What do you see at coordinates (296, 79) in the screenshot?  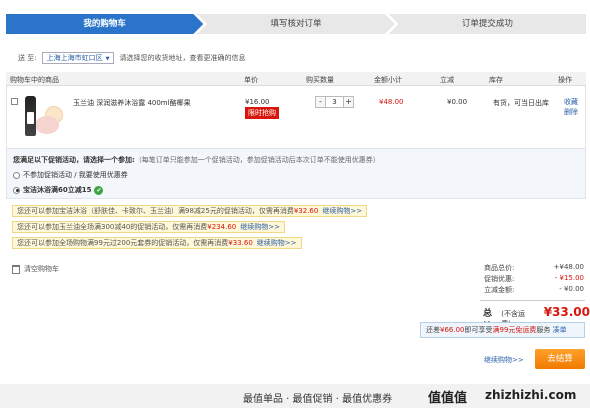 I see `cart-table-header: 购物车中的商品 单价 购买数量 金额小计 立减 库存 操作` at bounding box center [296, 79].